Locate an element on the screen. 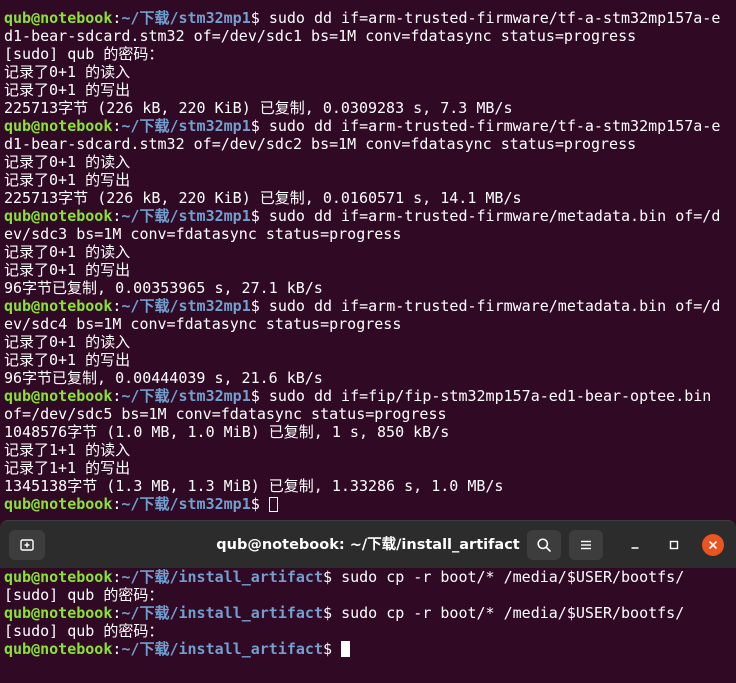 This screenshot has width=736, height=683. output-text: 记录了1+1 的写出 is located at coordinates (67, 468).